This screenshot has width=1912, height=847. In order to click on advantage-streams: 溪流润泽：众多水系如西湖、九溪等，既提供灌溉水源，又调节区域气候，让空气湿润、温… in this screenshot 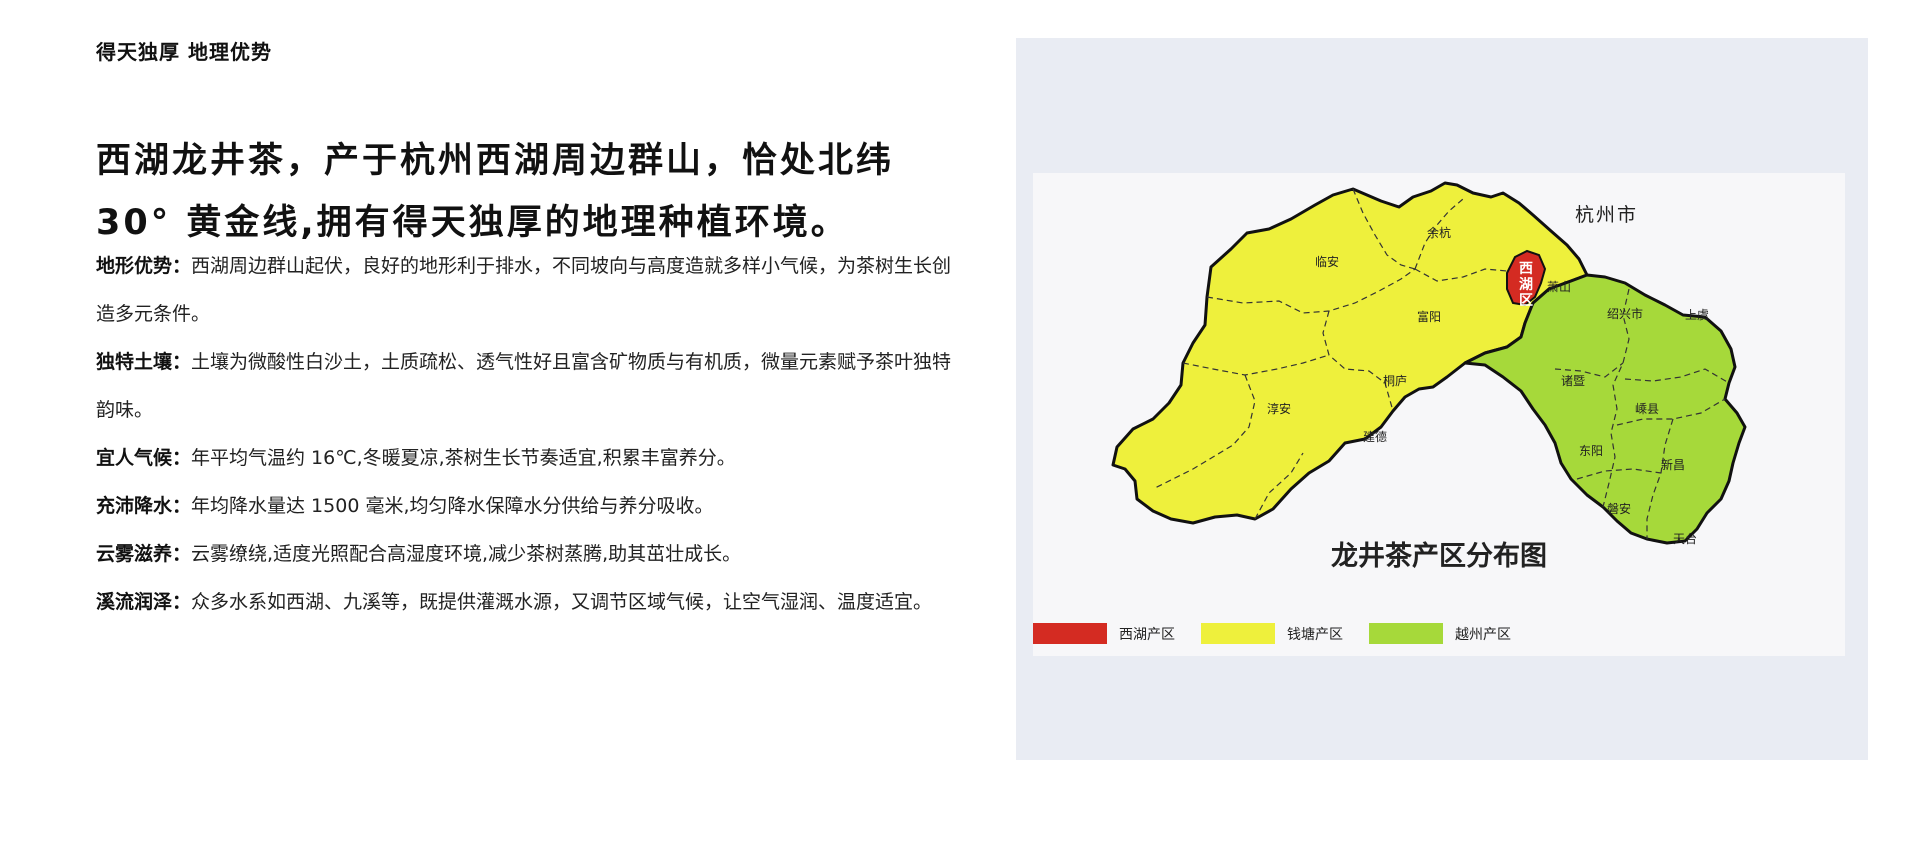, I will do `click(526, 602)`.